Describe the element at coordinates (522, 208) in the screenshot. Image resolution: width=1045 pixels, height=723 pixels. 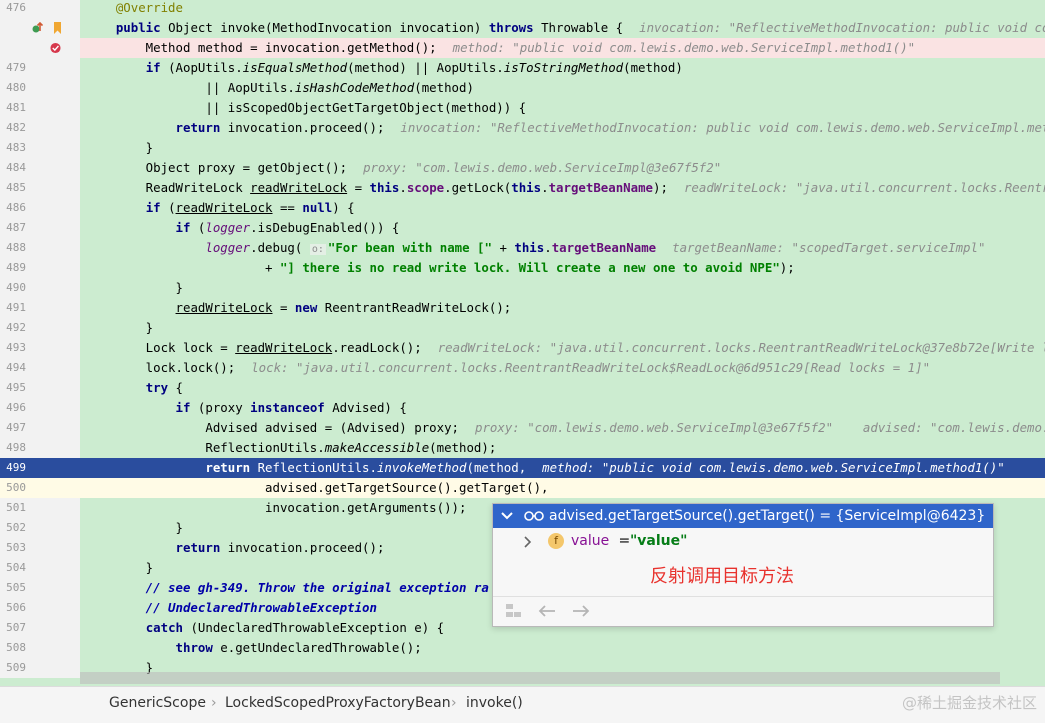
I see `code-line: 486 if (readWriteLock == null) {` at that location.